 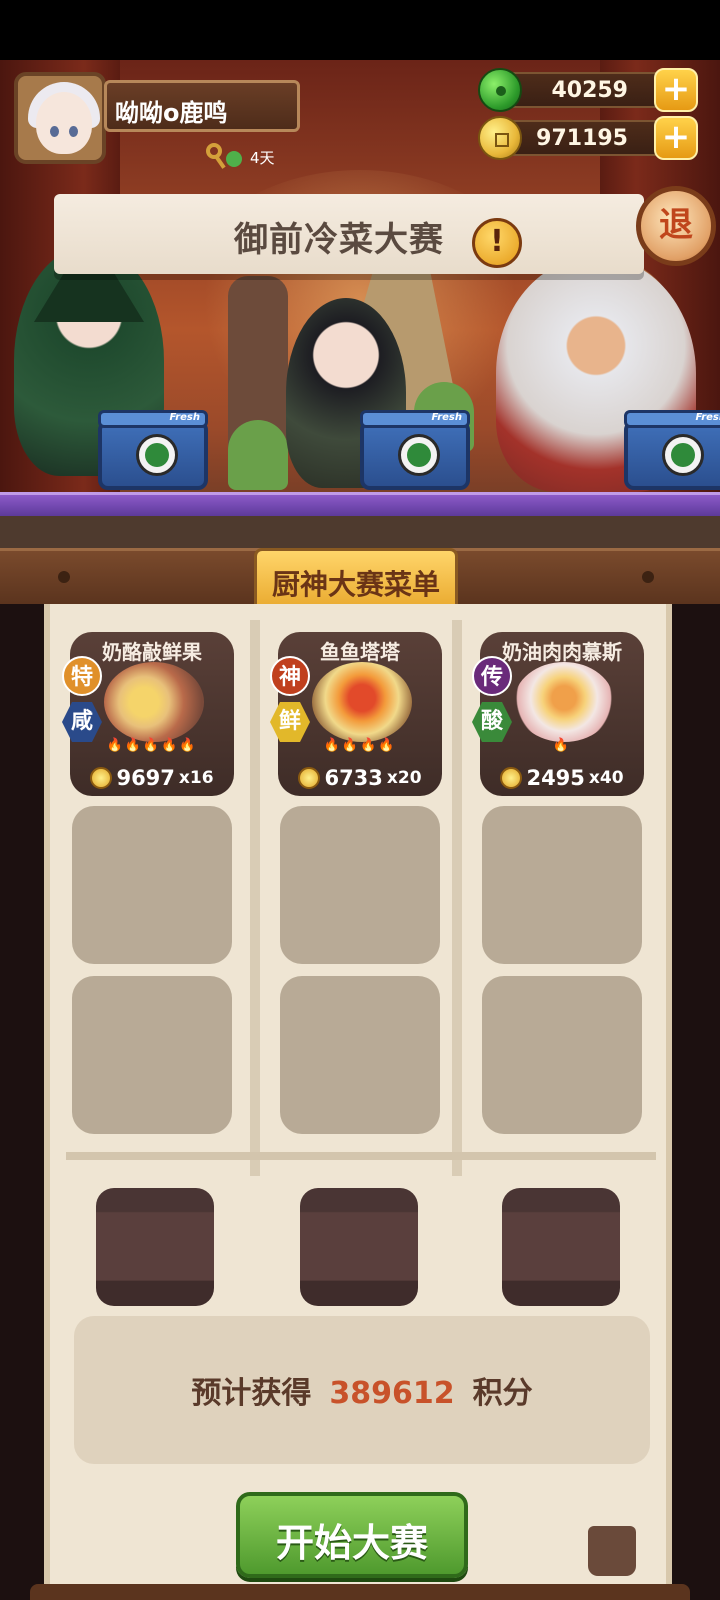 I want to click on event-title: 御前冷菜大赛, so click(x=339, y=240).